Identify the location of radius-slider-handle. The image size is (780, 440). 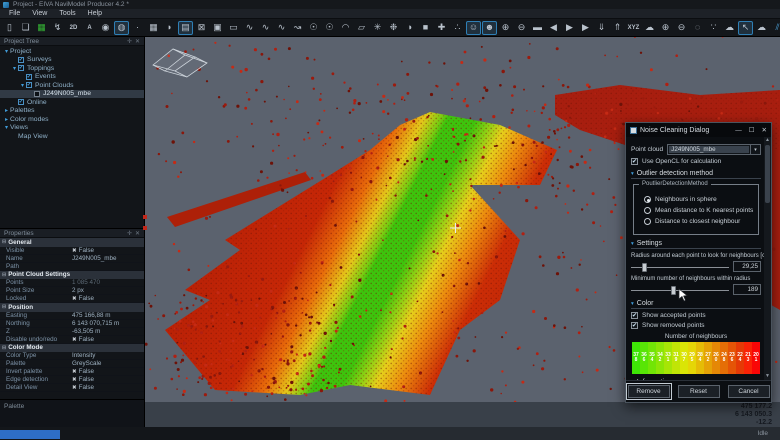
(644, 267).